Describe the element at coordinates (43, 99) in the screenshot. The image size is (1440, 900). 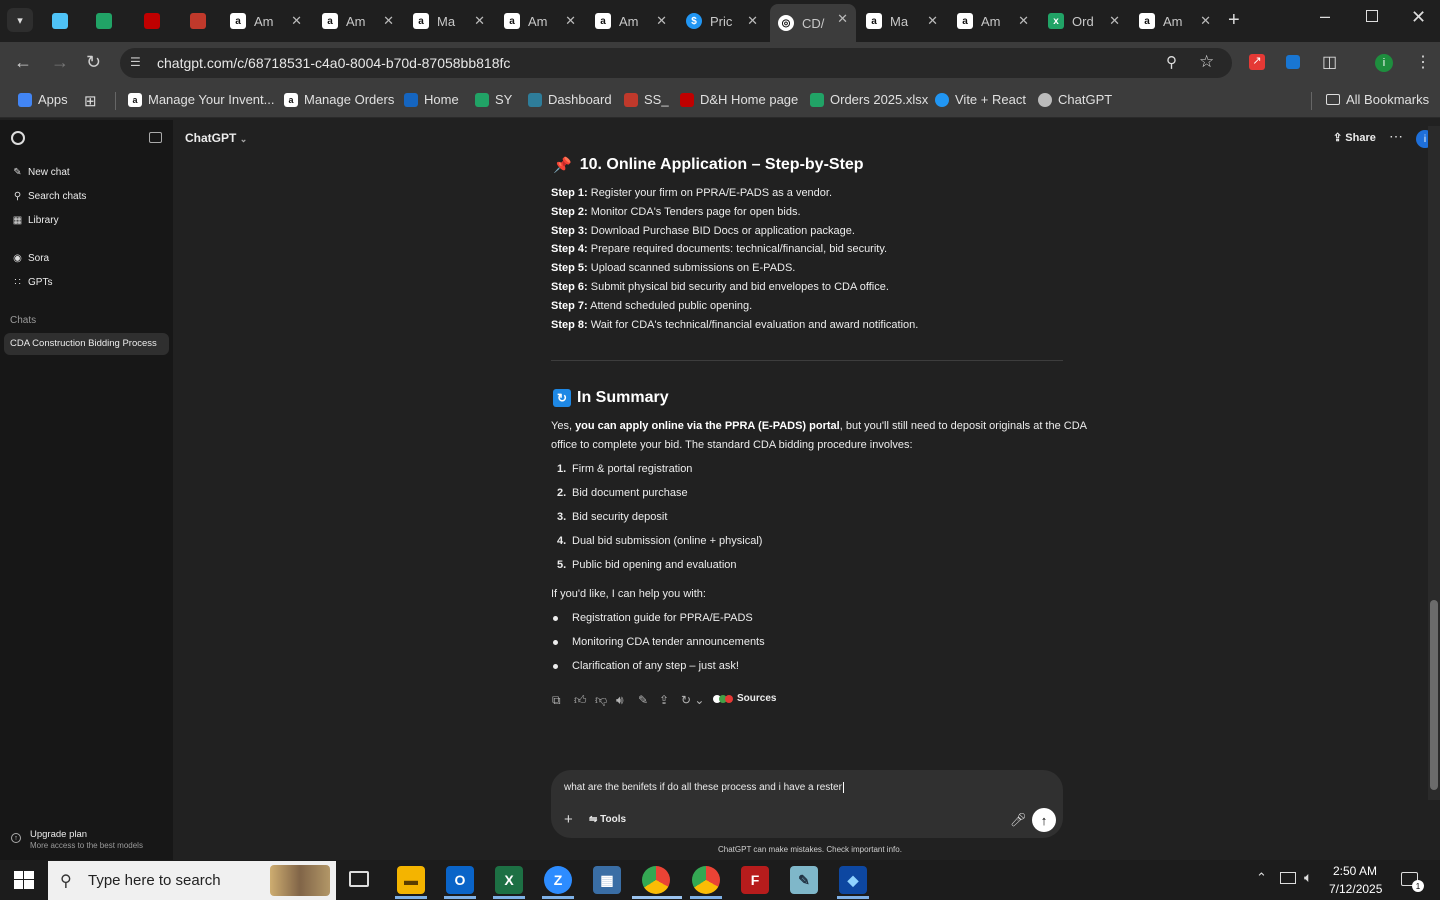
I see `bookmark-item: Apps` at that location.